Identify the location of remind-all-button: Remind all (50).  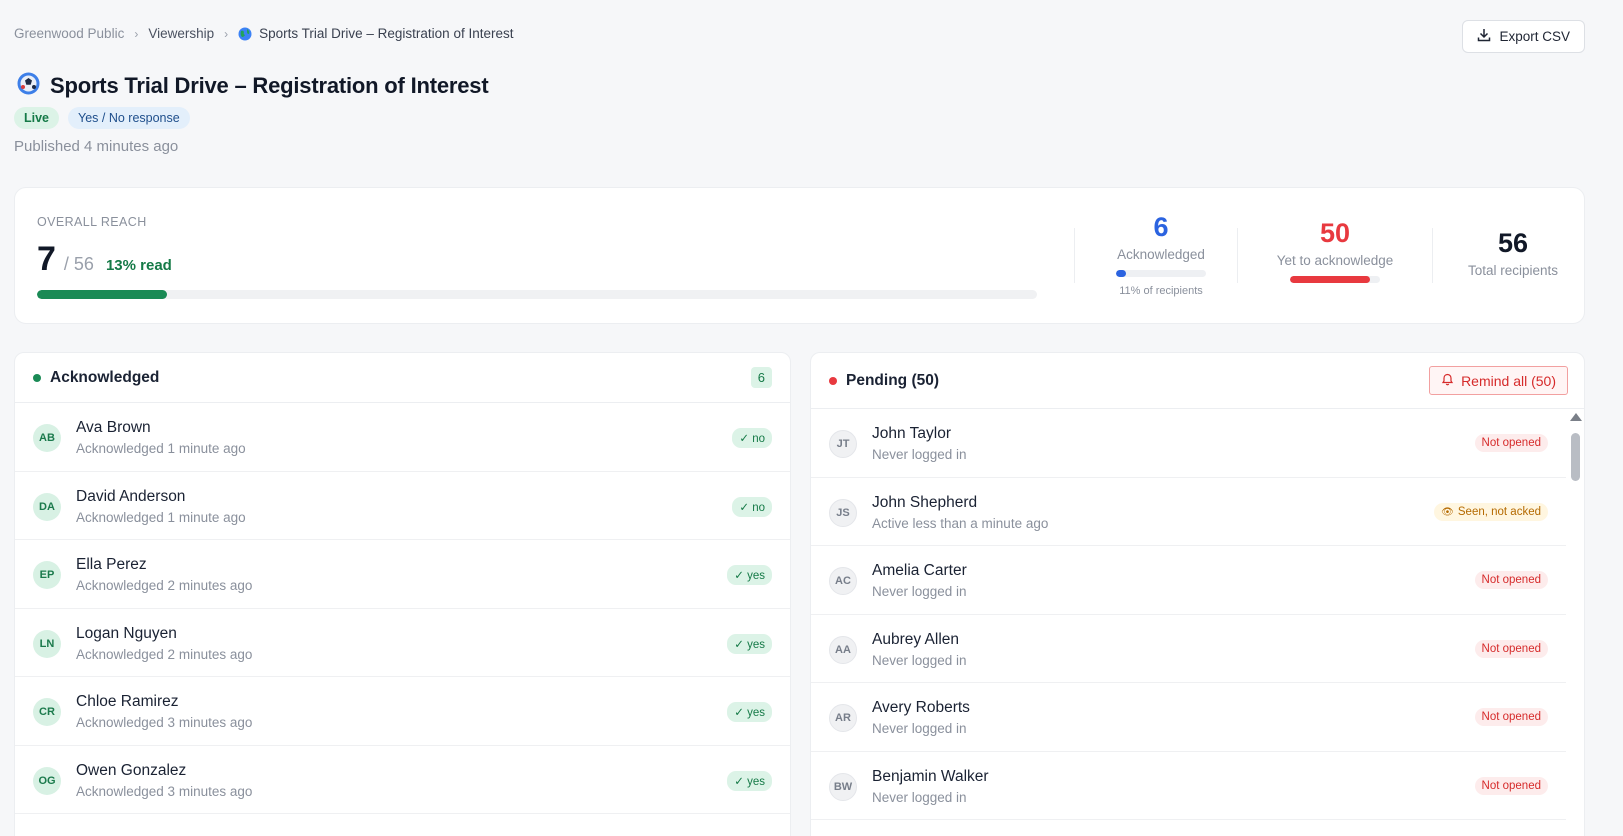
(1498, 380).